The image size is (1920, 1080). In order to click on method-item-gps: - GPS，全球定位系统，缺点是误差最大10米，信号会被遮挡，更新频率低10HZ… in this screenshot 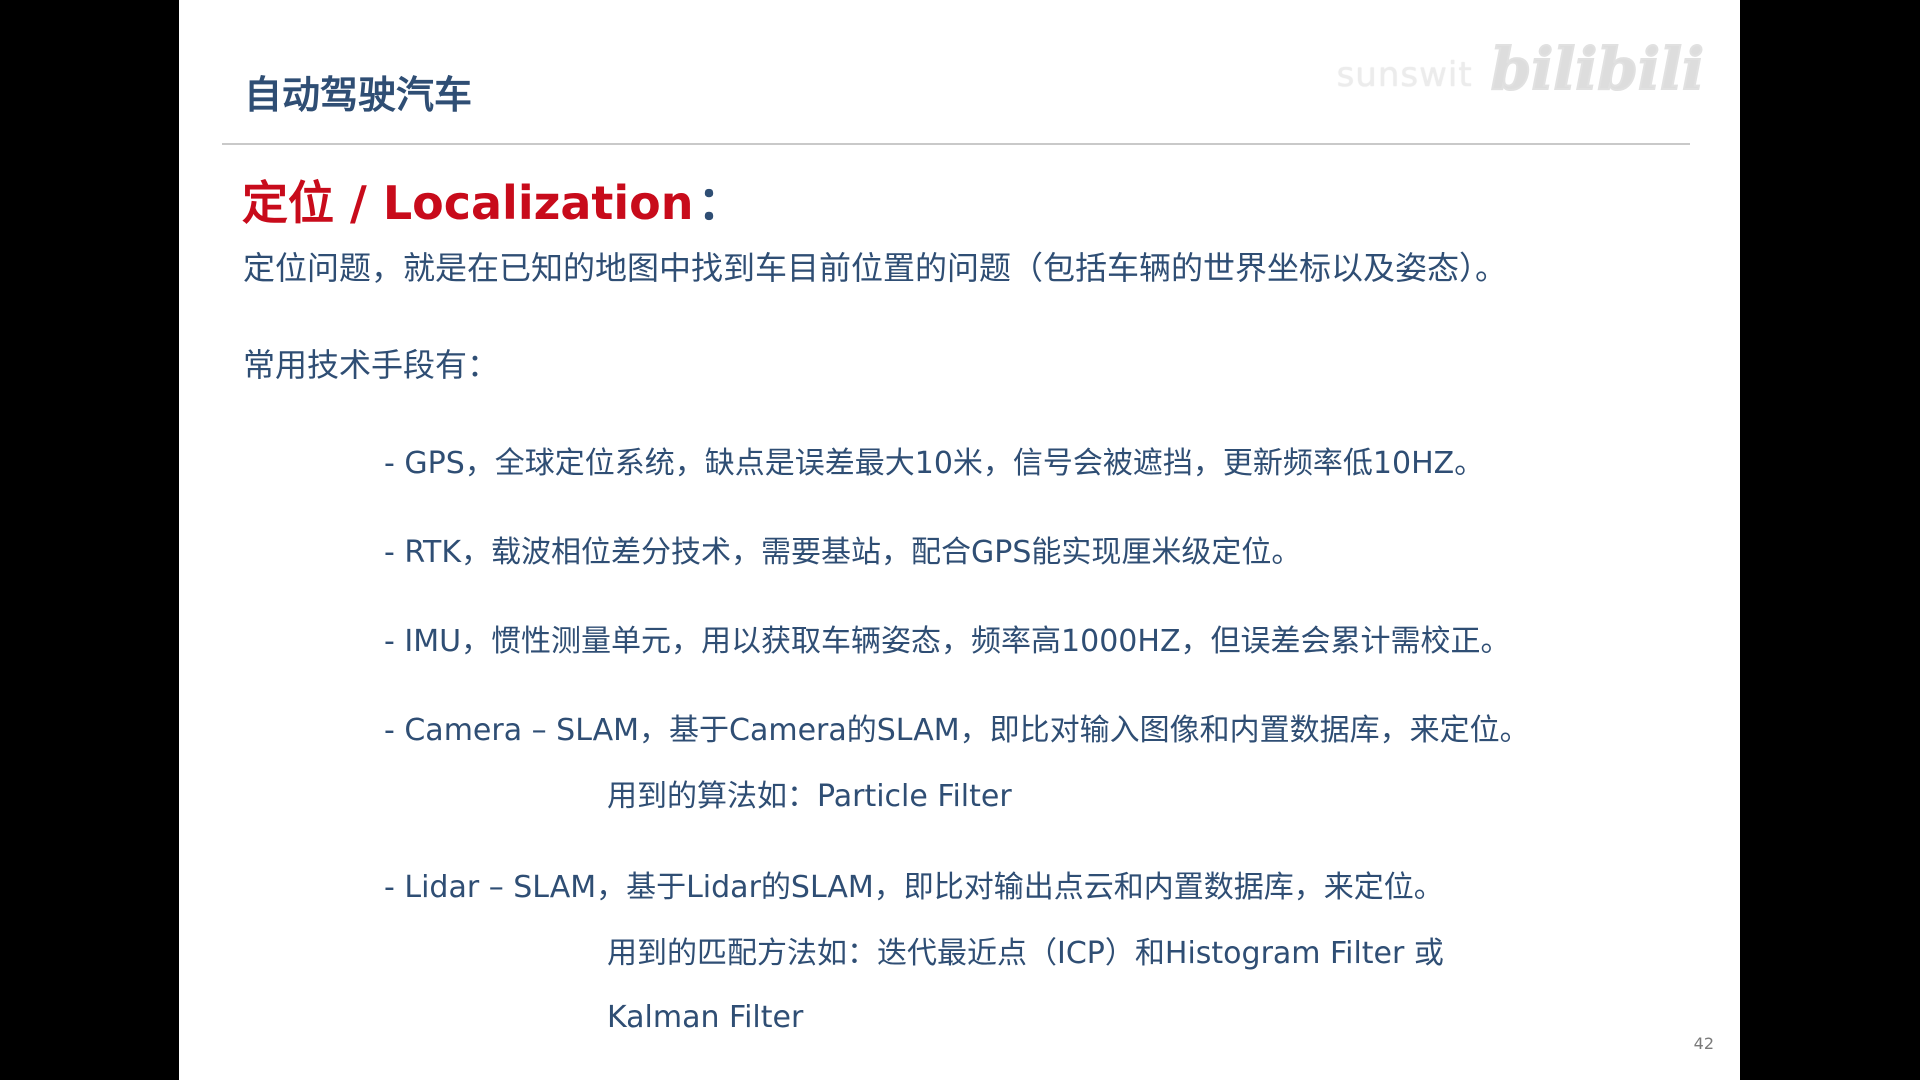, I will do `click(934, 463)`.